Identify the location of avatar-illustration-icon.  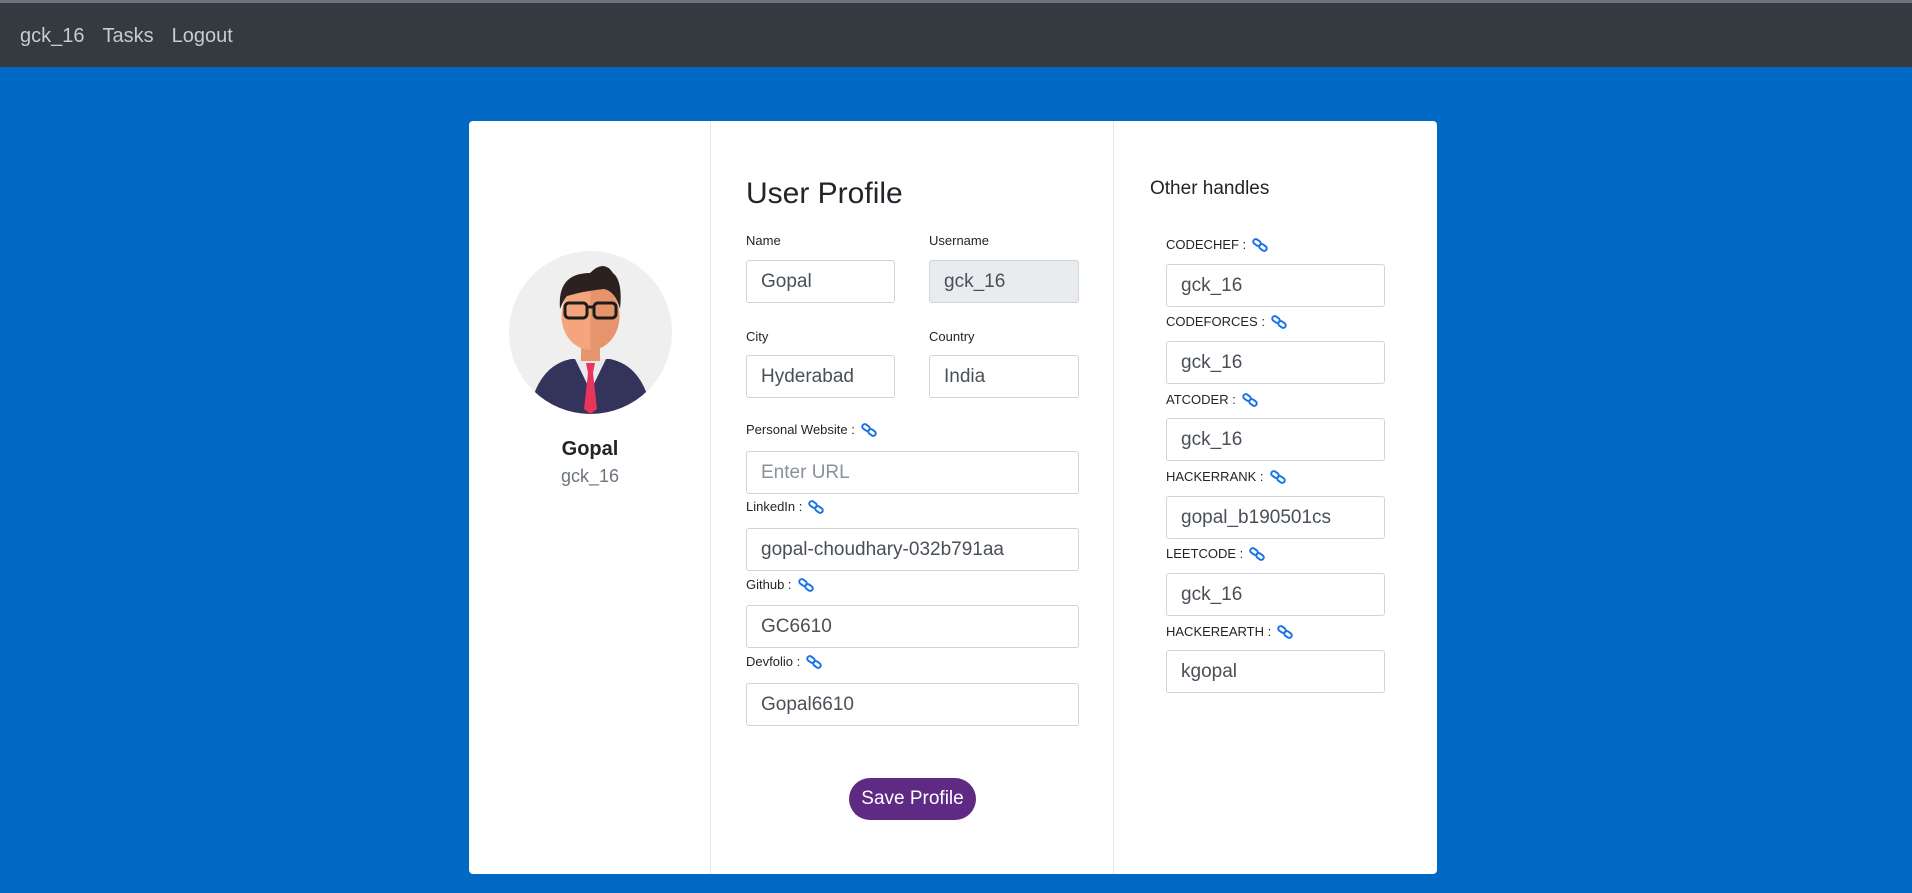
(590, 332).